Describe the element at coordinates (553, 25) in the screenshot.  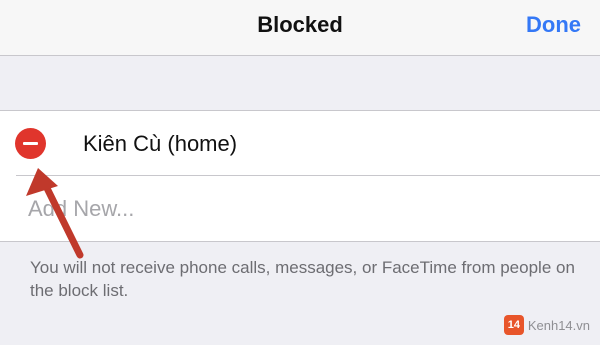
I see `done-button: Done` at that location.